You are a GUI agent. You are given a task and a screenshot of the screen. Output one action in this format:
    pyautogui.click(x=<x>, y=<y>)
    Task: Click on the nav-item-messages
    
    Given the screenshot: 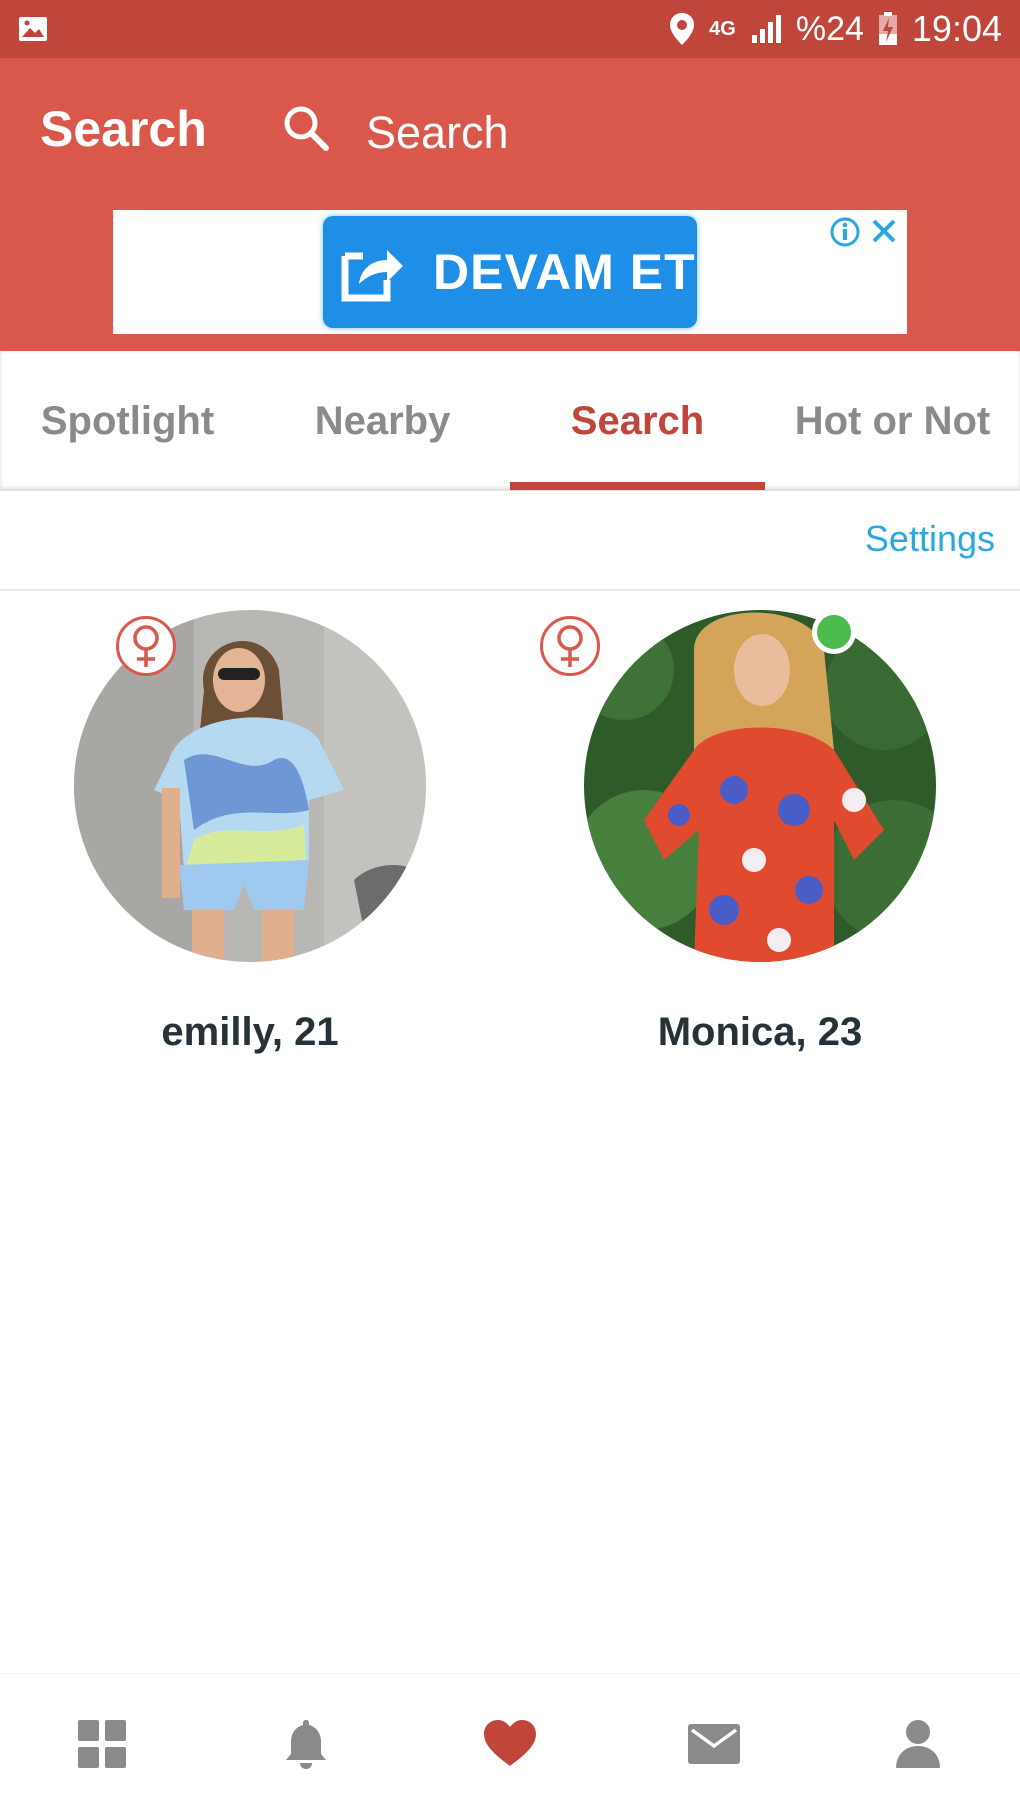 What is the action you would take?
    pyautogui.click(x=714, y=1743)
    